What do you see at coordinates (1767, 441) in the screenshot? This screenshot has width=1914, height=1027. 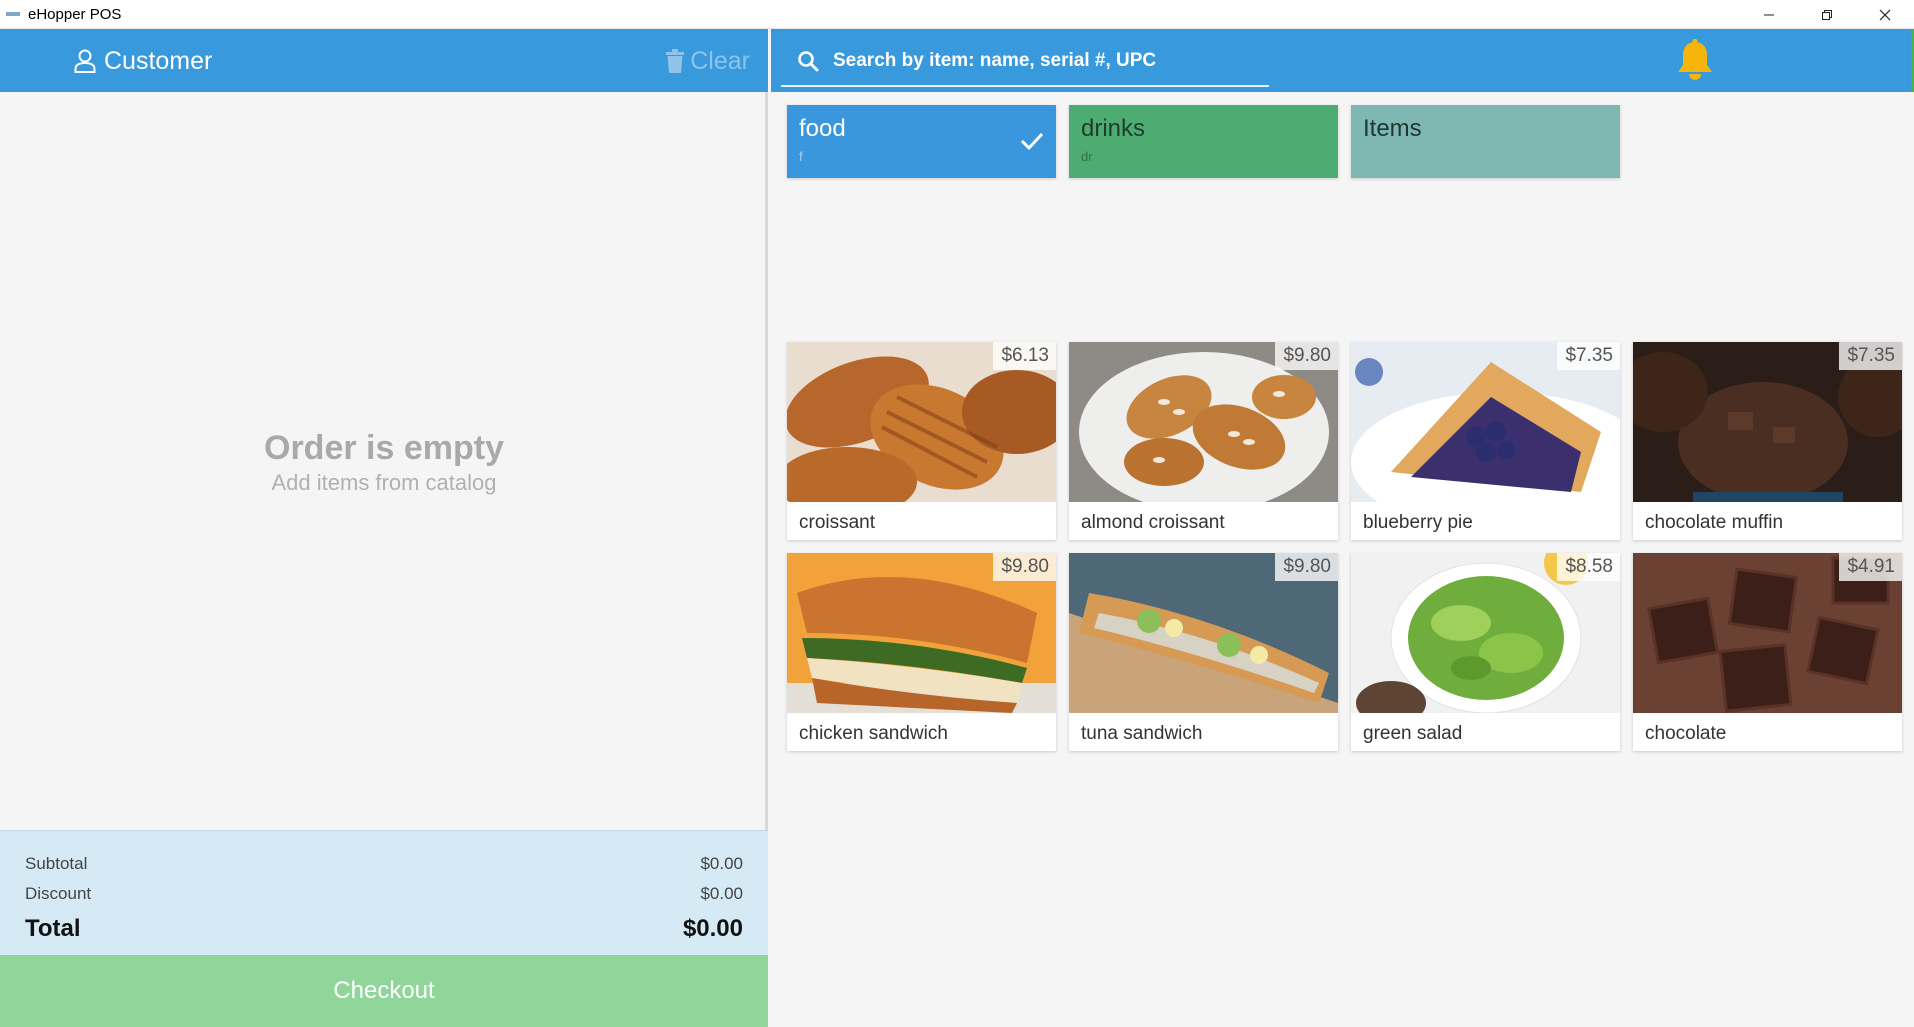 I see `product-tile-chocolate-muffin: $7.35 chocolate muffin` at bounding box center [1767, 441].